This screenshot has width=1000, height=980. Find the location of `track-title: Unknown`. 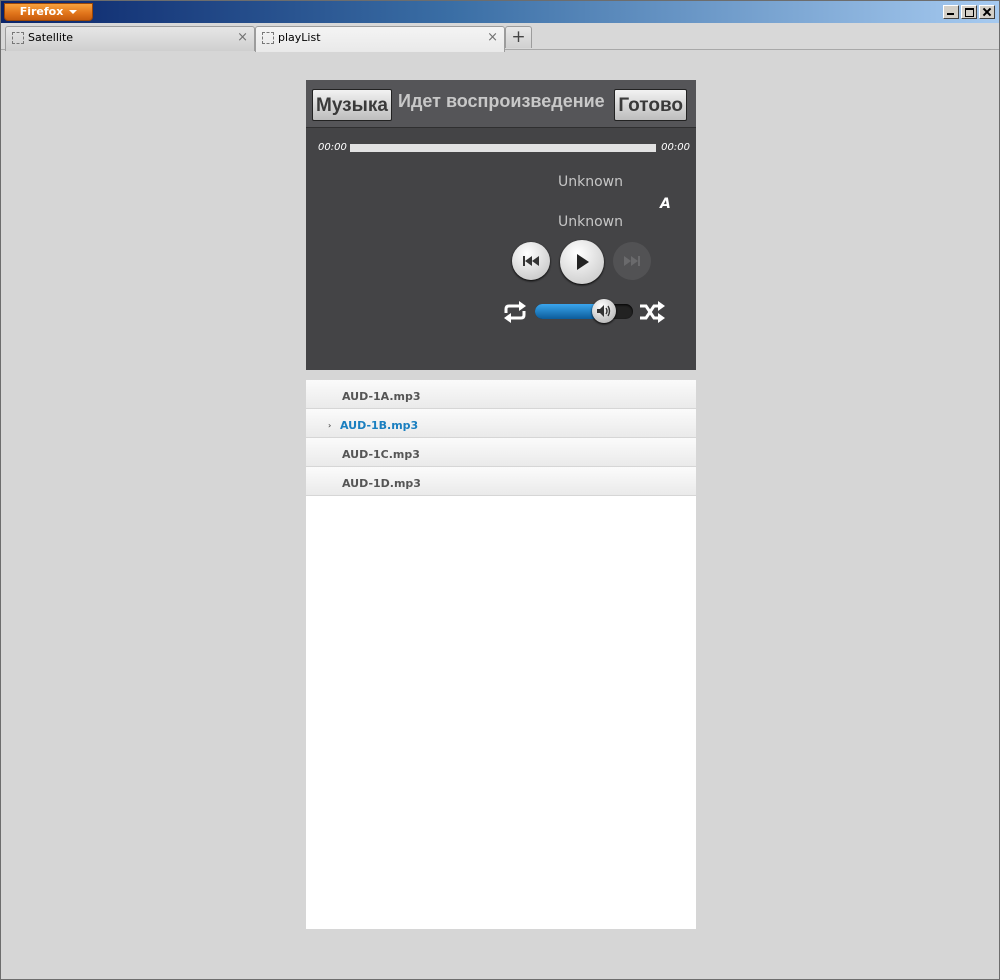

track-title: Unknown is located at coordinates (590, 182).